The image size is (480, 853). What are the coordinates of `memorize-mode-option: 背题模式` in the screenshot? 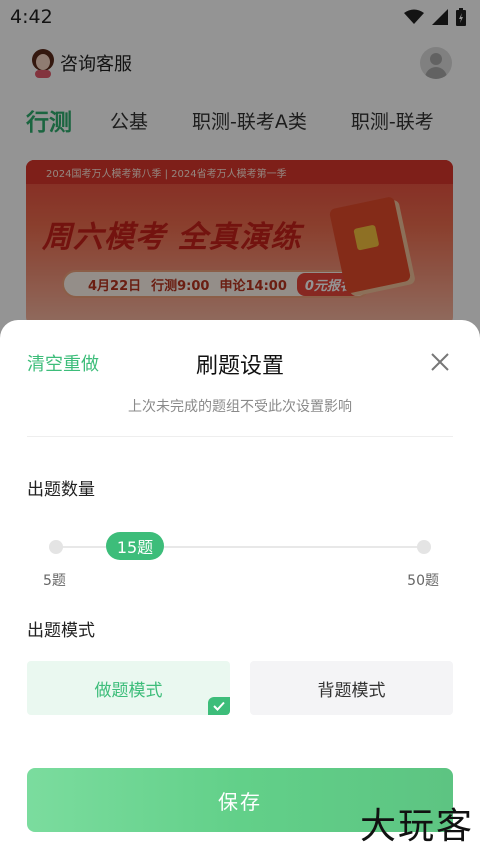 It's located at (351, 688).